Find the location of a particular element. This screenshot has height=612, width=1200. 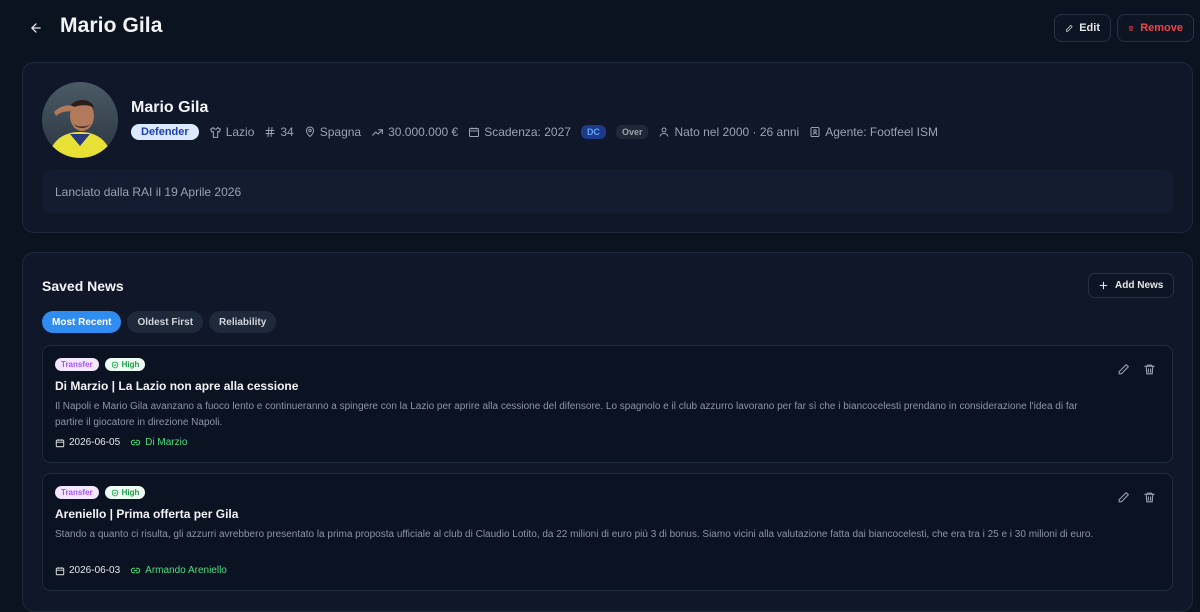

position-dc-badge: DC is located at coordinates (593, 132).